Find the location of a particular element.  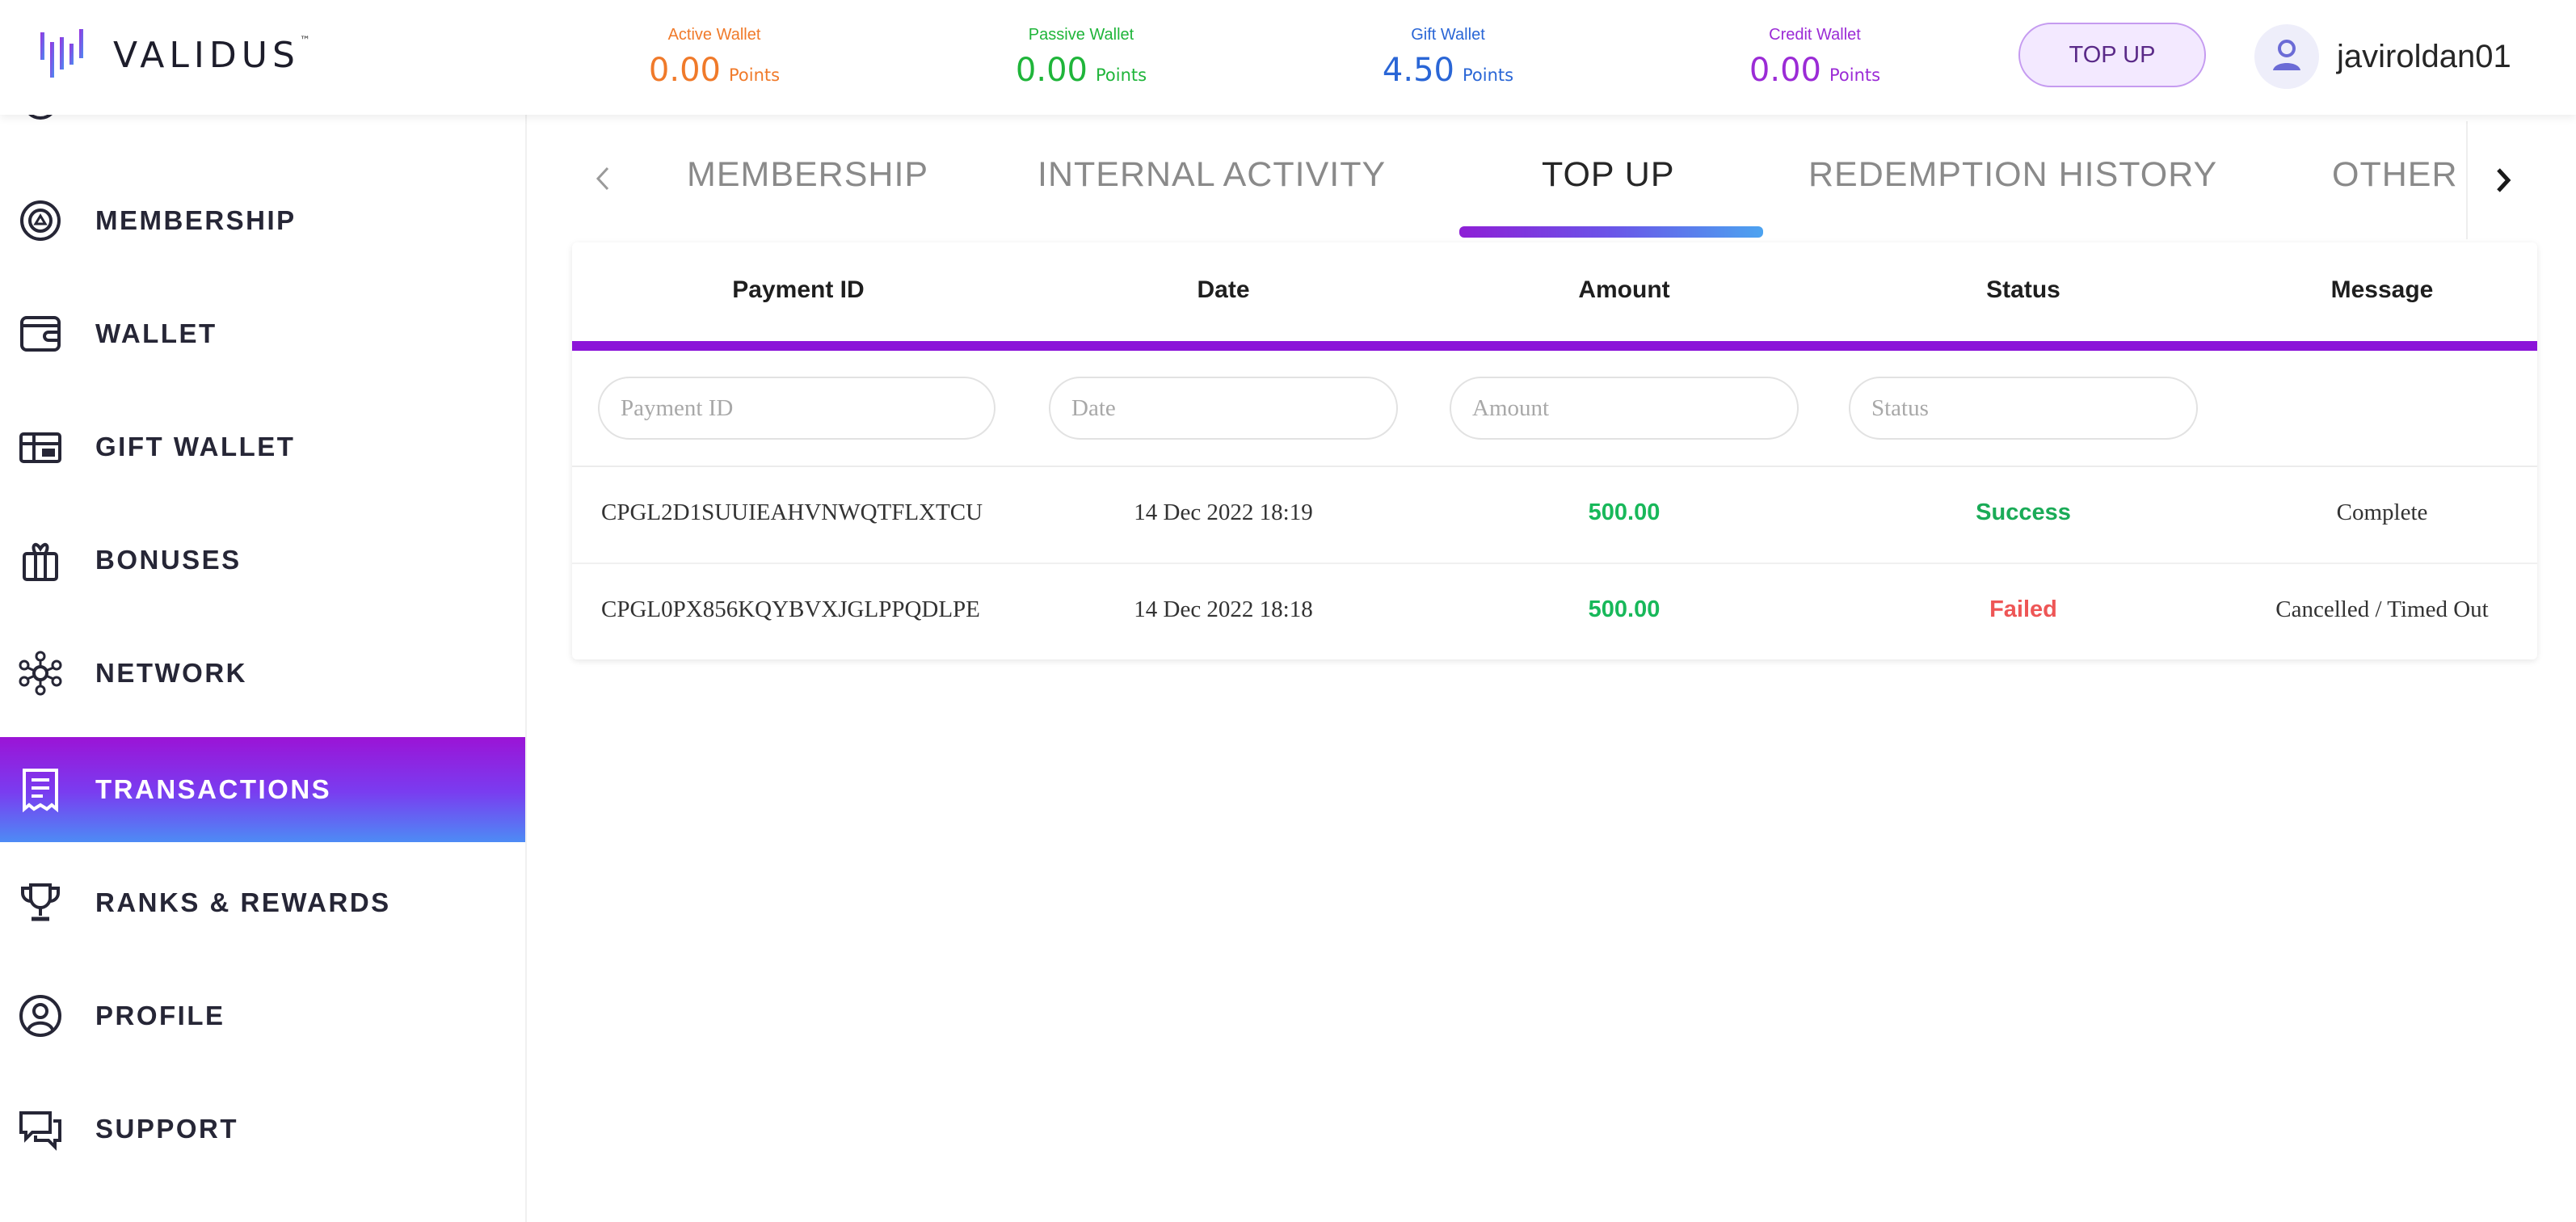

amount-filter-input is located at coordinates (1624, 408).